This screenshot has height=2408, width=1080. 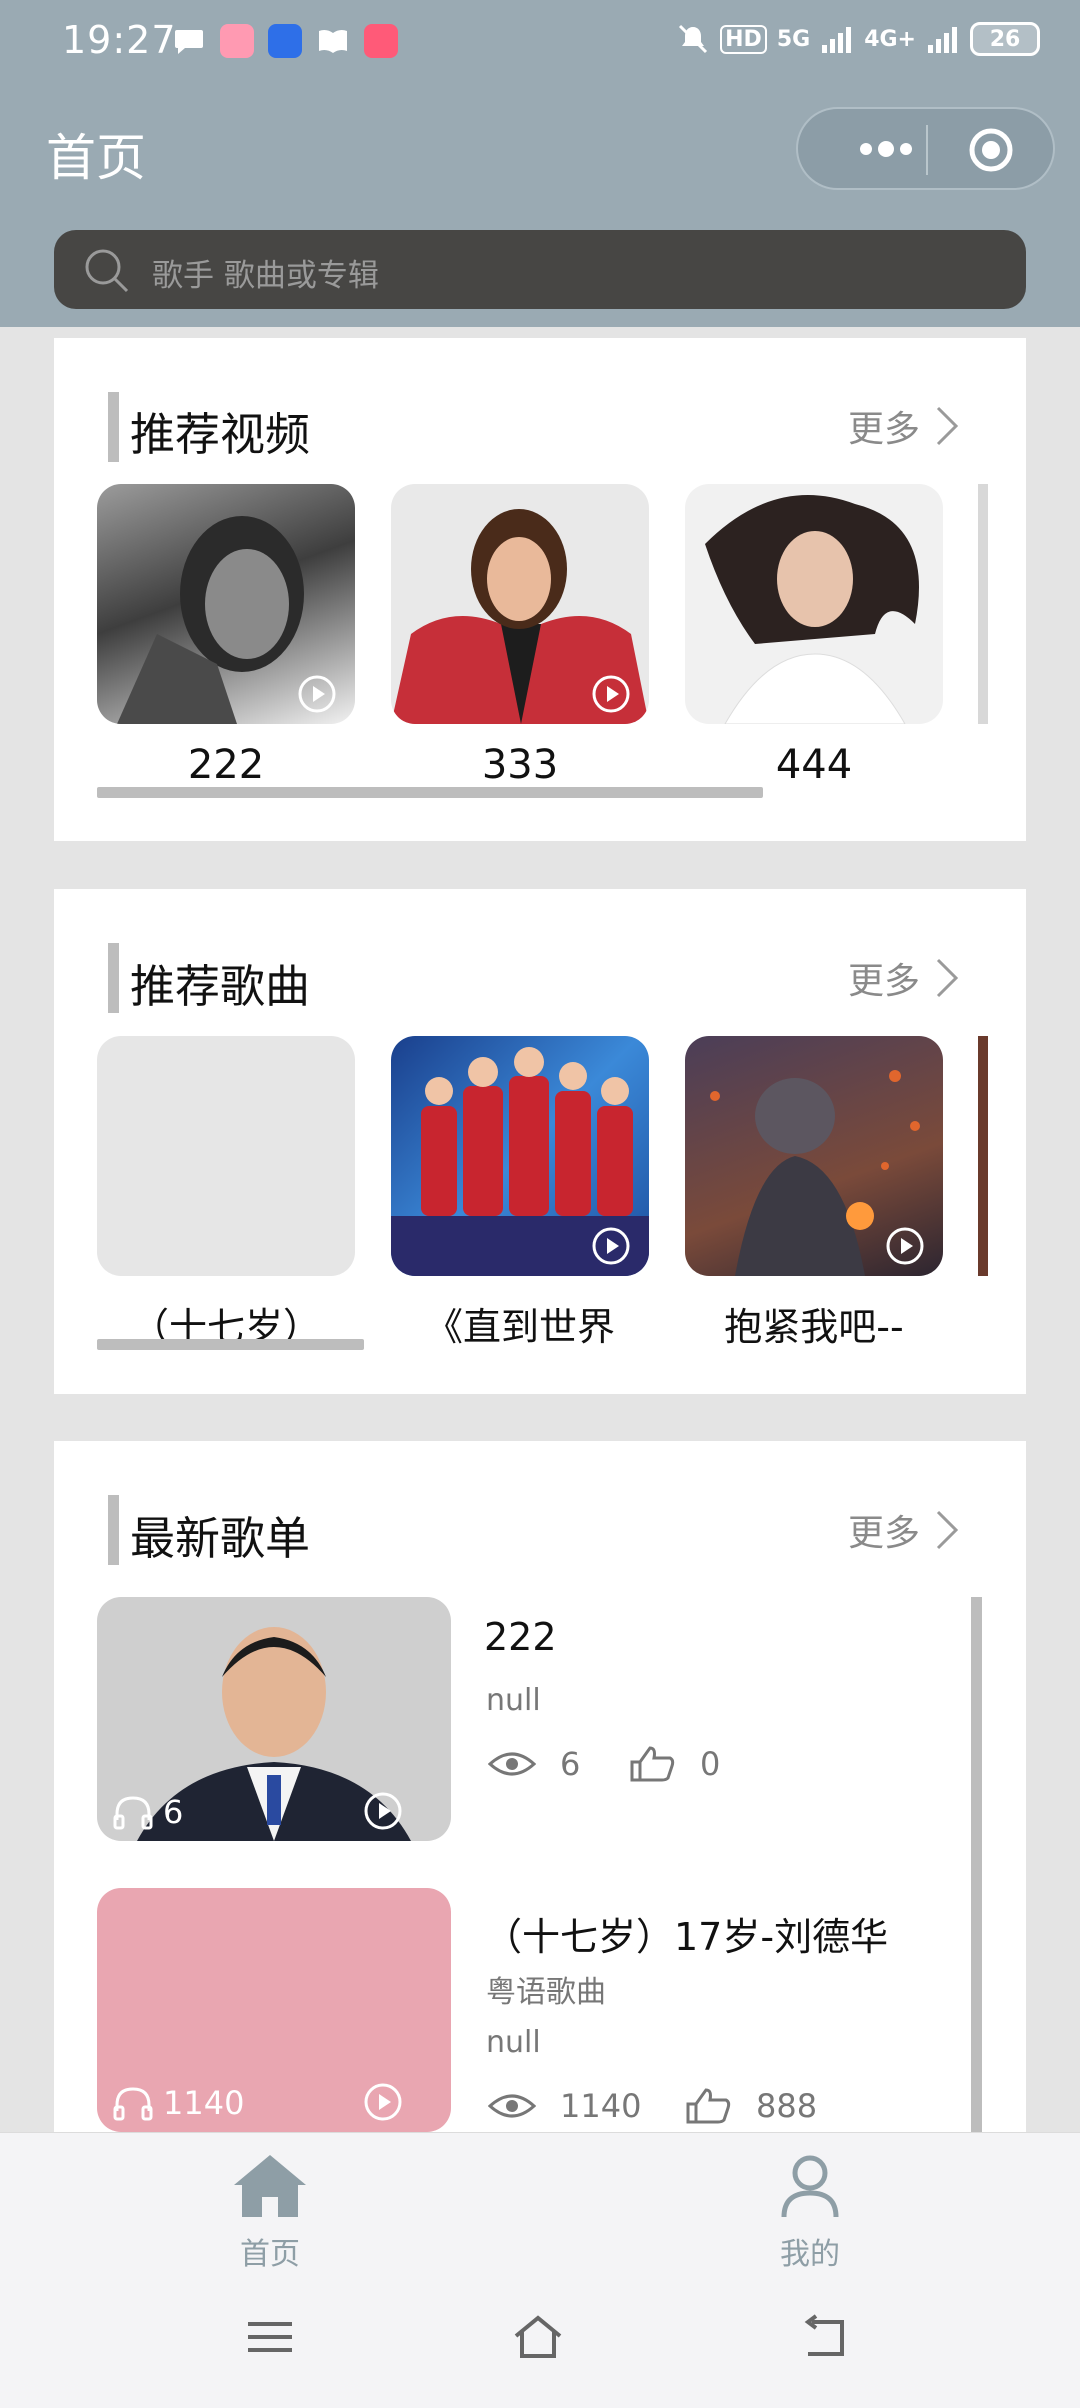 I want to click on playlist-cover-2: 1140, so click(x=274, y=2010).